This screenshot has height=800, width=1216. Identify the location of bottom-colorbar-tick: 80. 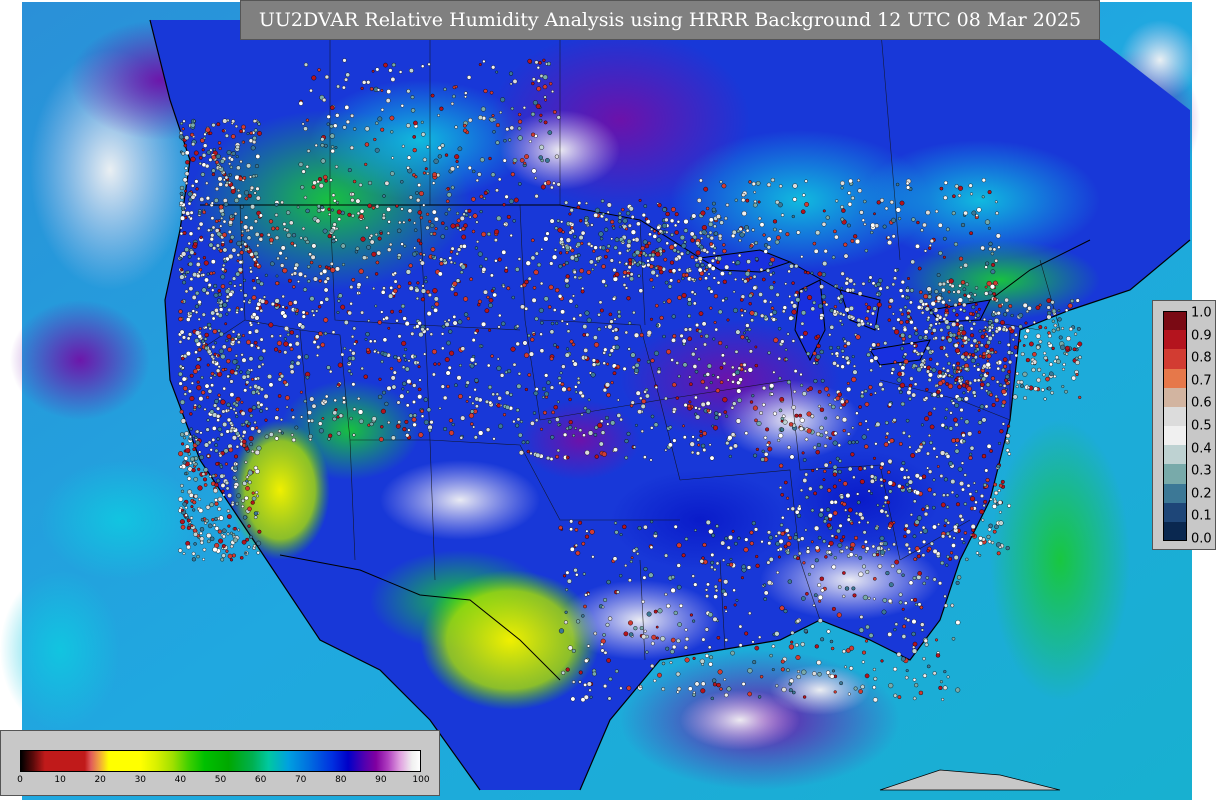
(341, 780).